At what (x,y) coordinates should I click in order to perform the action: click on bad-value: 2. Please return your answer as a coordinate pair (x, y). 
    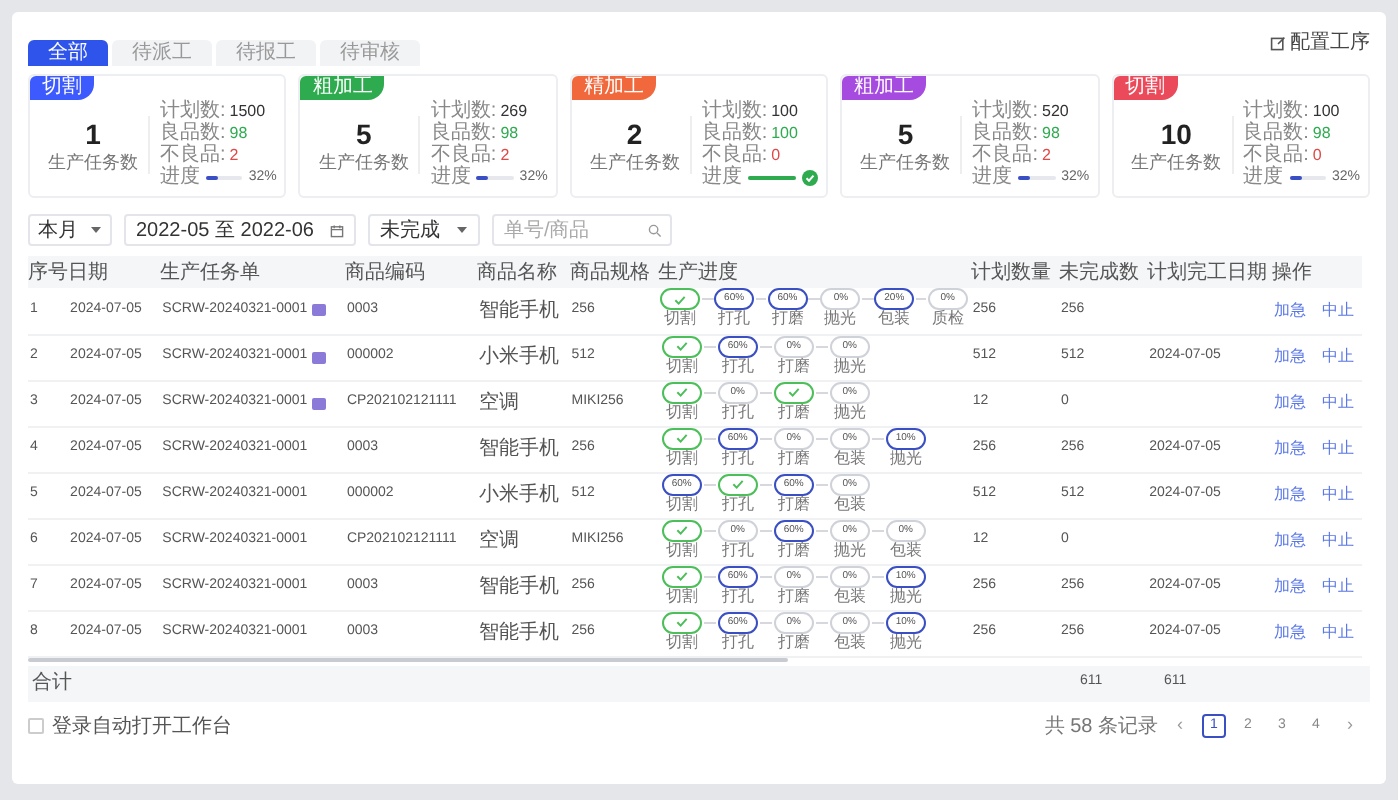
    Looking at the image, I should click on (234, 155).